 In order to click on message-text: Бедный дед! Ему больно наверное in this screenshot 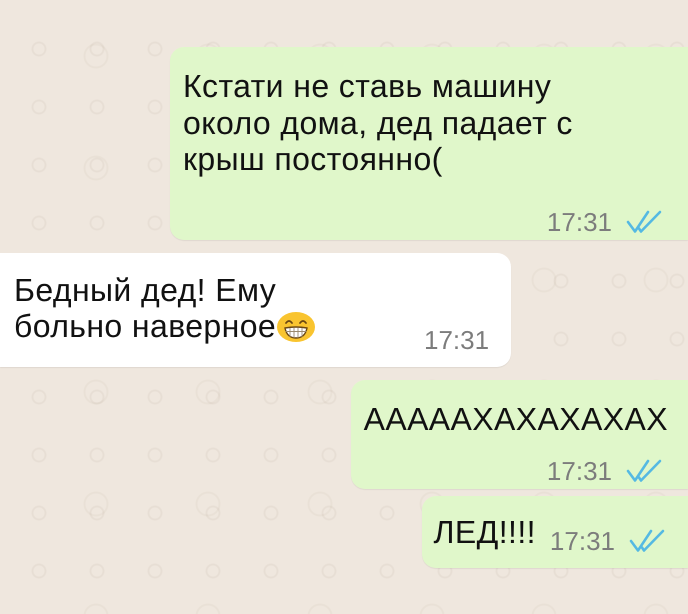, I will do `click(145, 308)`.